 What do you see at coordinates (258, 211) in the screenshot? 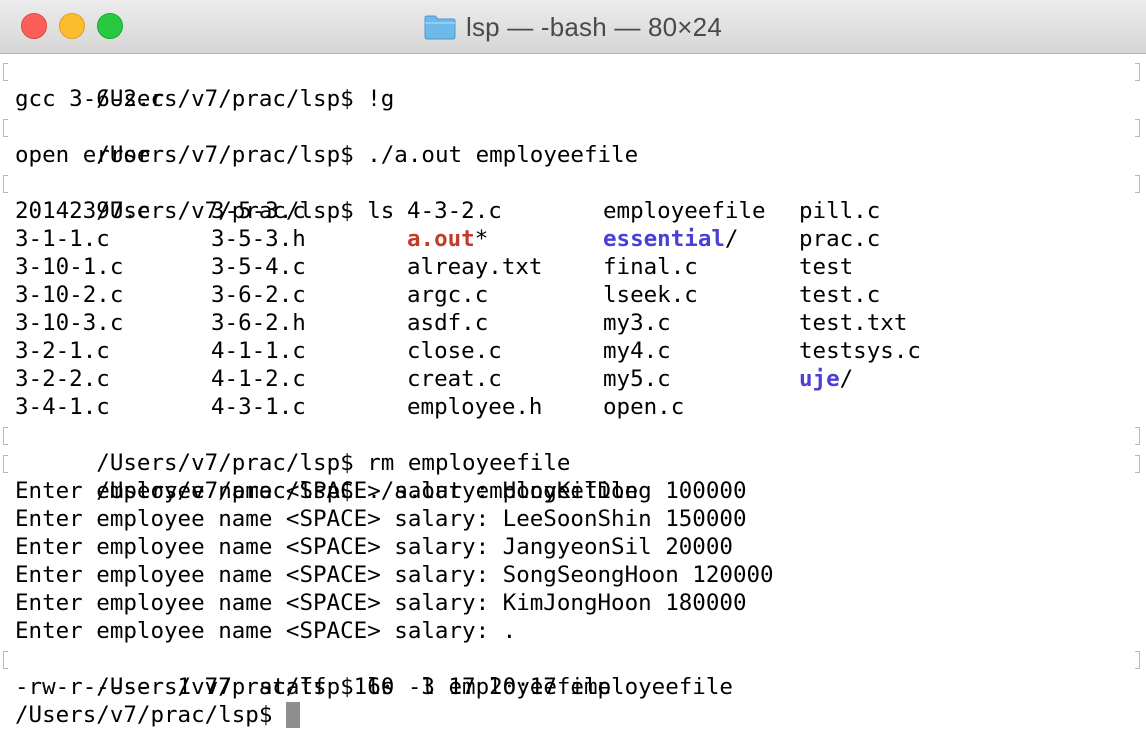
I see `ls-entry: 3-5-3.c` at bounding box center [258, 211].